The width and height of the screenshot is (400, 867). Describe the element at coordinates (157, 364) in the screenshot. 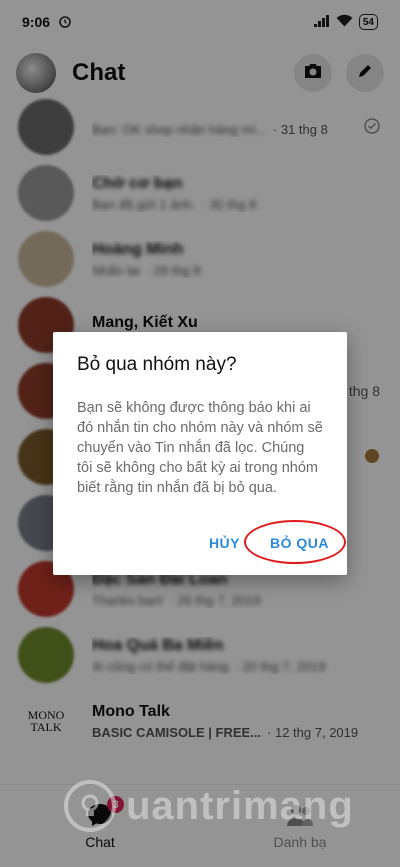

I see `dialog-title: Bỏ qua nhóm này?` at that location.